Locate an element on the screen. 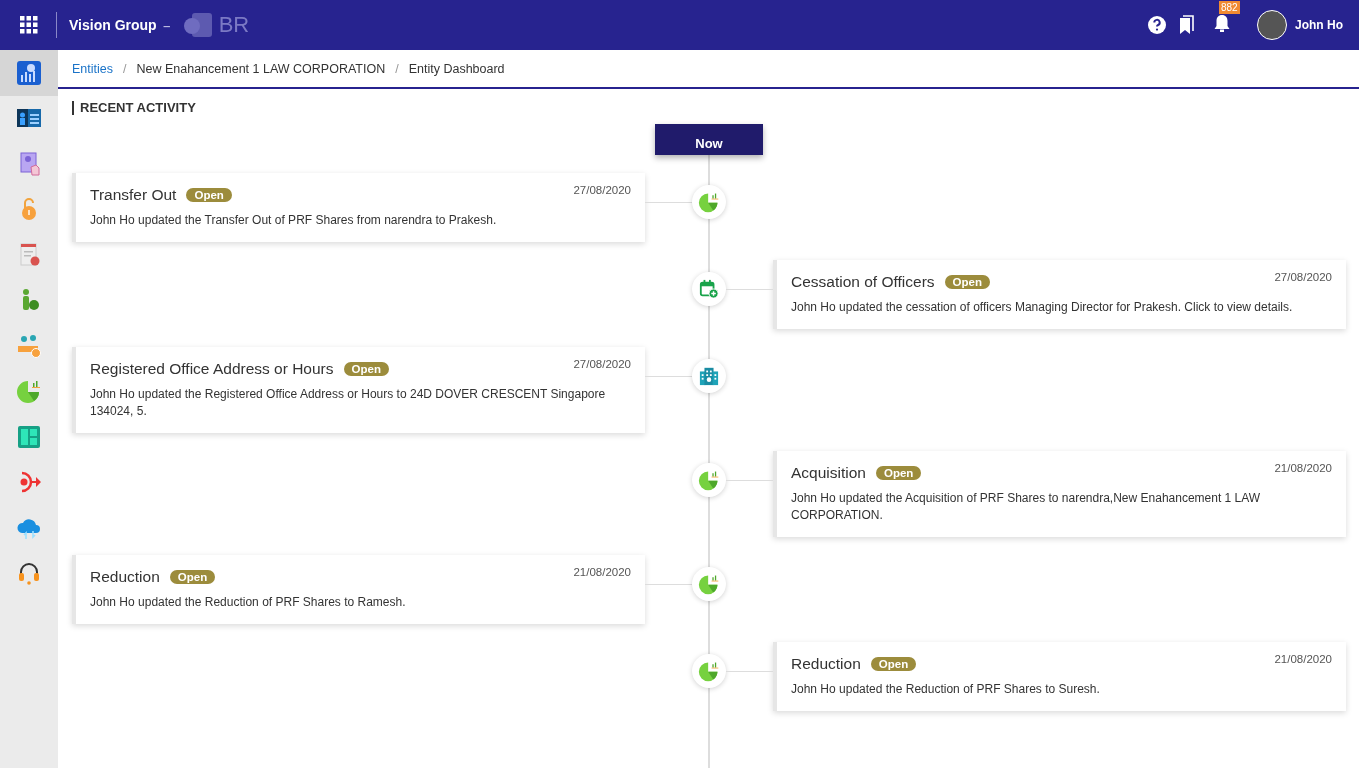 This screenshot has width=1359, height=768. activity-description: John Ho updated the Reduction of PRF Shares to Ramesh. is located at coordinates (248, 602).